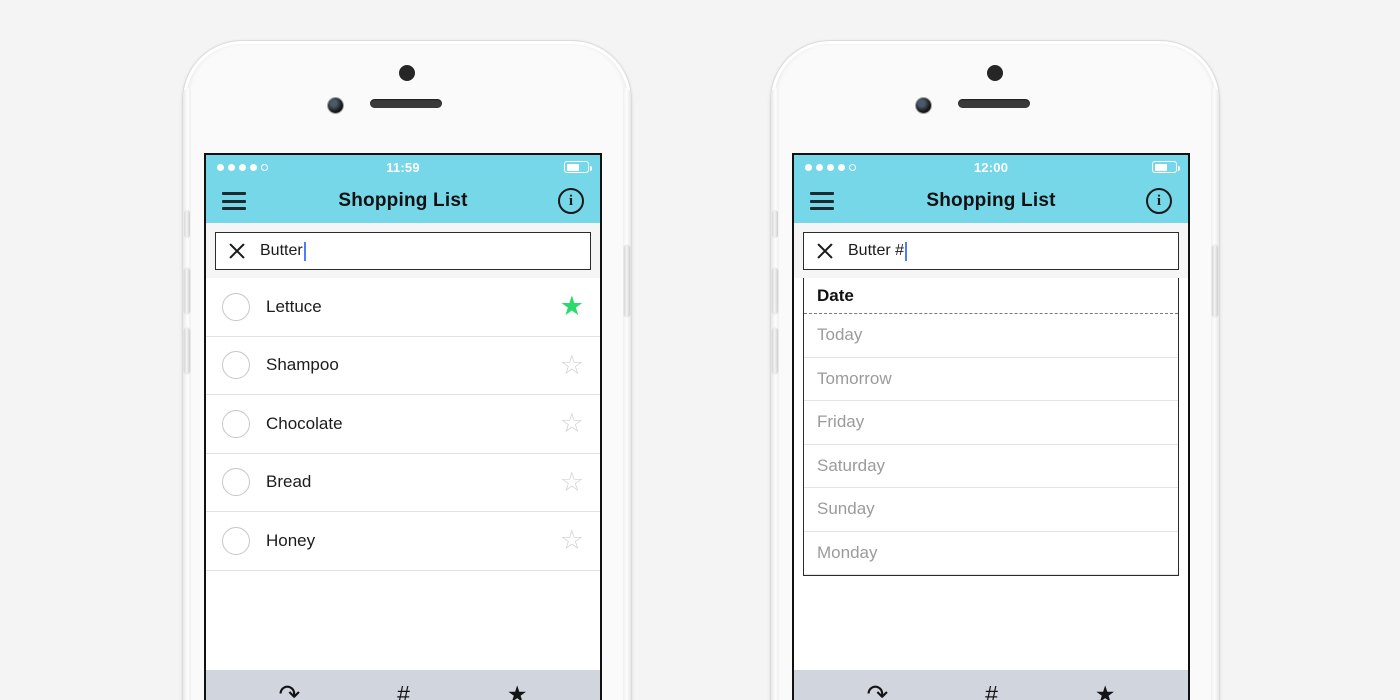 The height and width of the screenshot is (700, 1400). What do you see at coordinates (572, 306) in the screenshot?
I see `star-icon: ★` at bounding box center [572, 306].